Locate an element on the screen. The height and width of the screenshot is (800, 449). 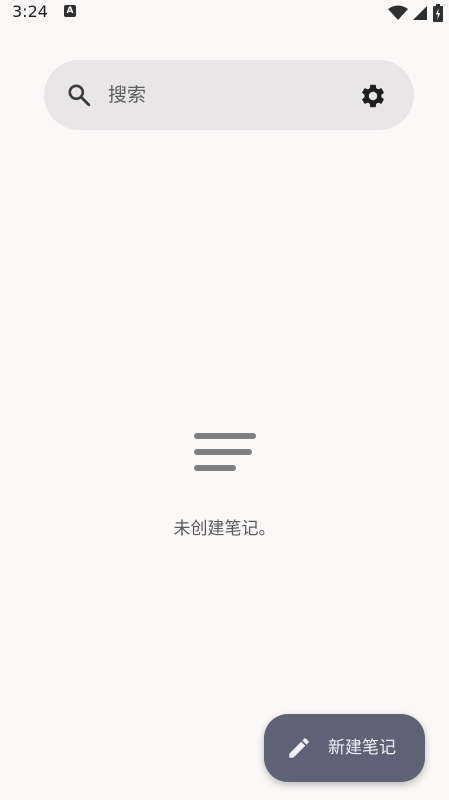
wifi-icon is located at coordinates (398, 12).